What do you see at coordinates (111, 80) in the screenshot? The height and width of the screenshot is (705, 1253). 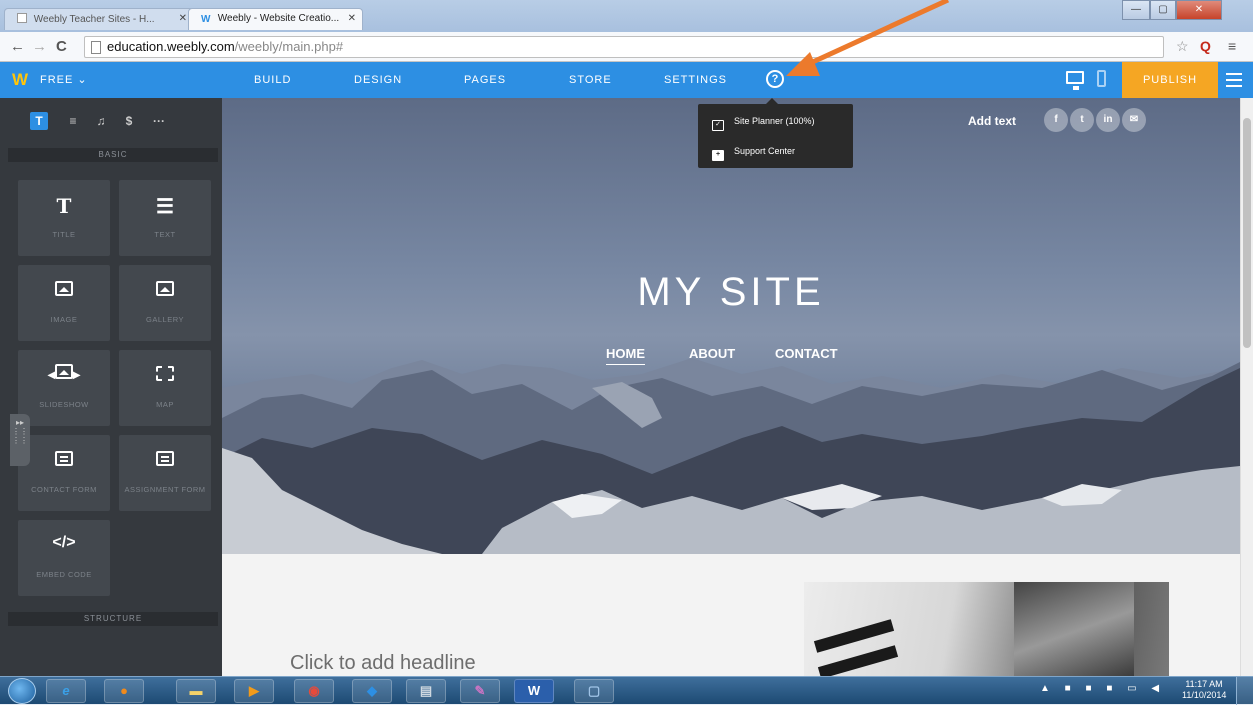 I see `weebly-nav-left: W FREE ⌄` at bounding box center [111, 80].